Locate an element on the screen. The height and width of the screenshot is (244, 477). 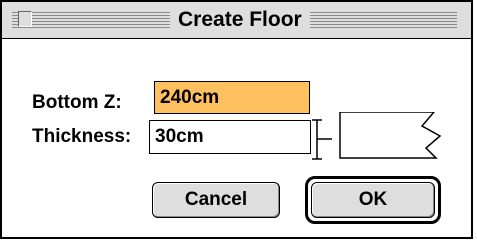
floor-thickness-diagram-icon is located at coordinates (377, 136).